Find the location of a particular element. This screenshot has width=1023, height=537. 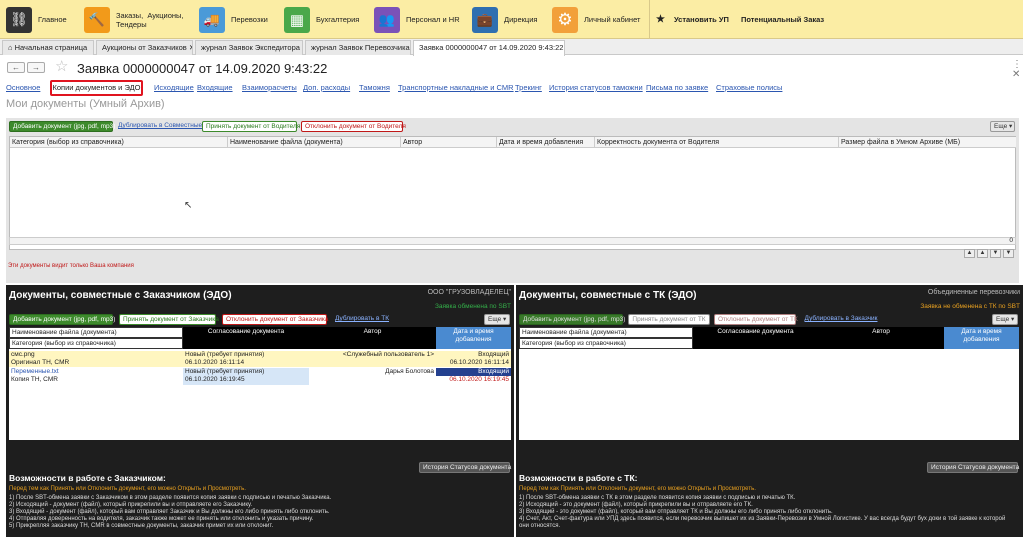

move-down-button: ▼ is located at coordinates (995, 253).